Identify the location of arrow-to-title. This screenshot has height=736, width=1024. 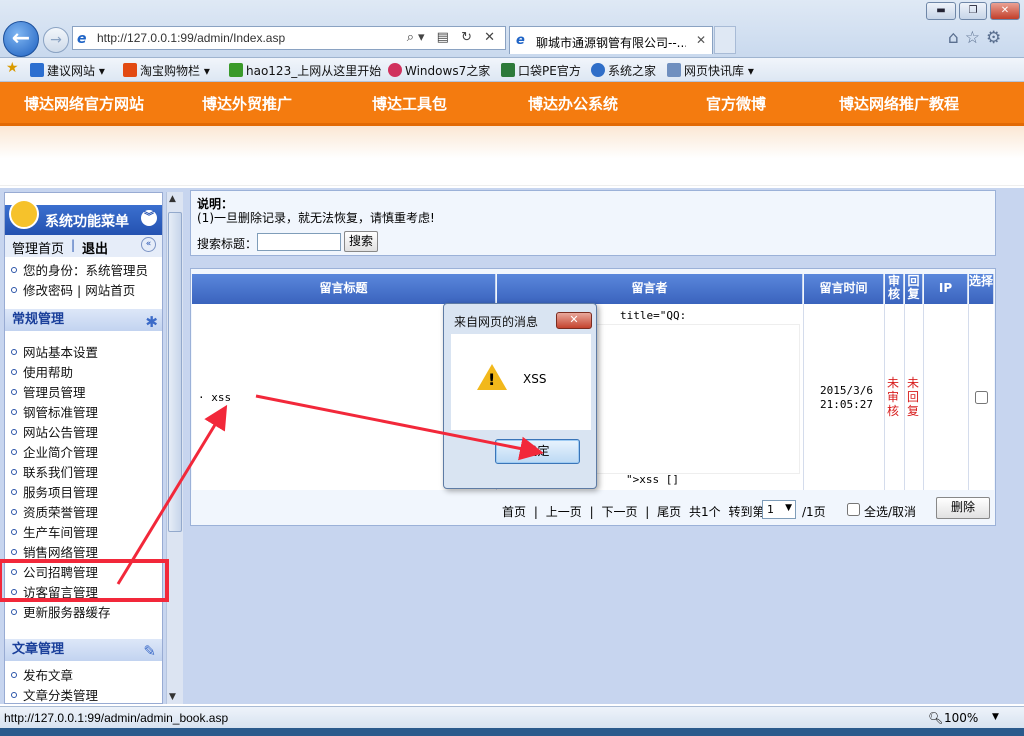
(172, 494).